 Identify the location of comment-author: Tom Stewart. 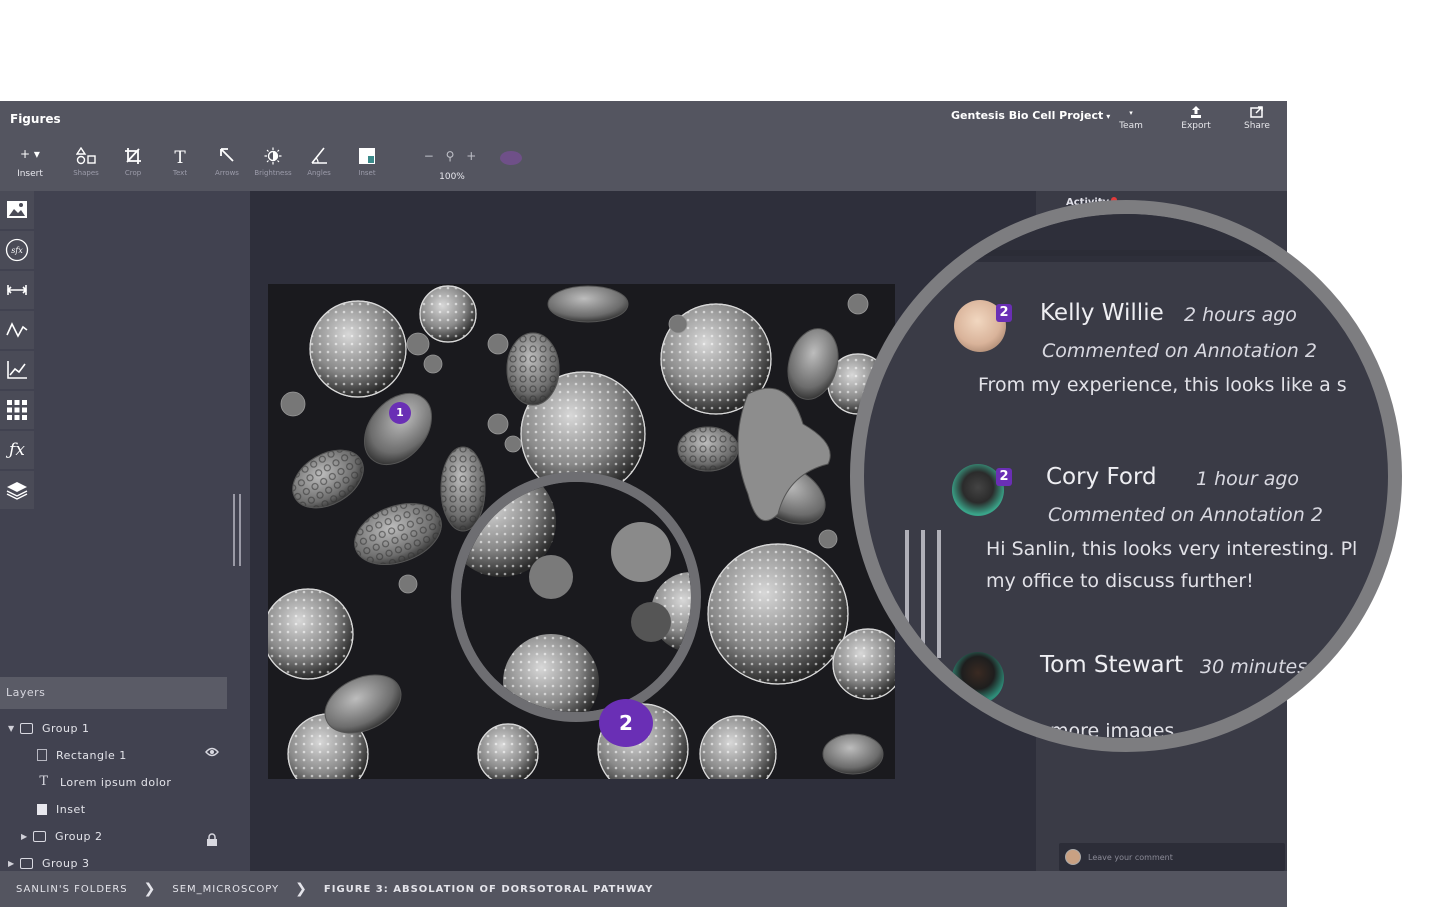
(1112, 665).